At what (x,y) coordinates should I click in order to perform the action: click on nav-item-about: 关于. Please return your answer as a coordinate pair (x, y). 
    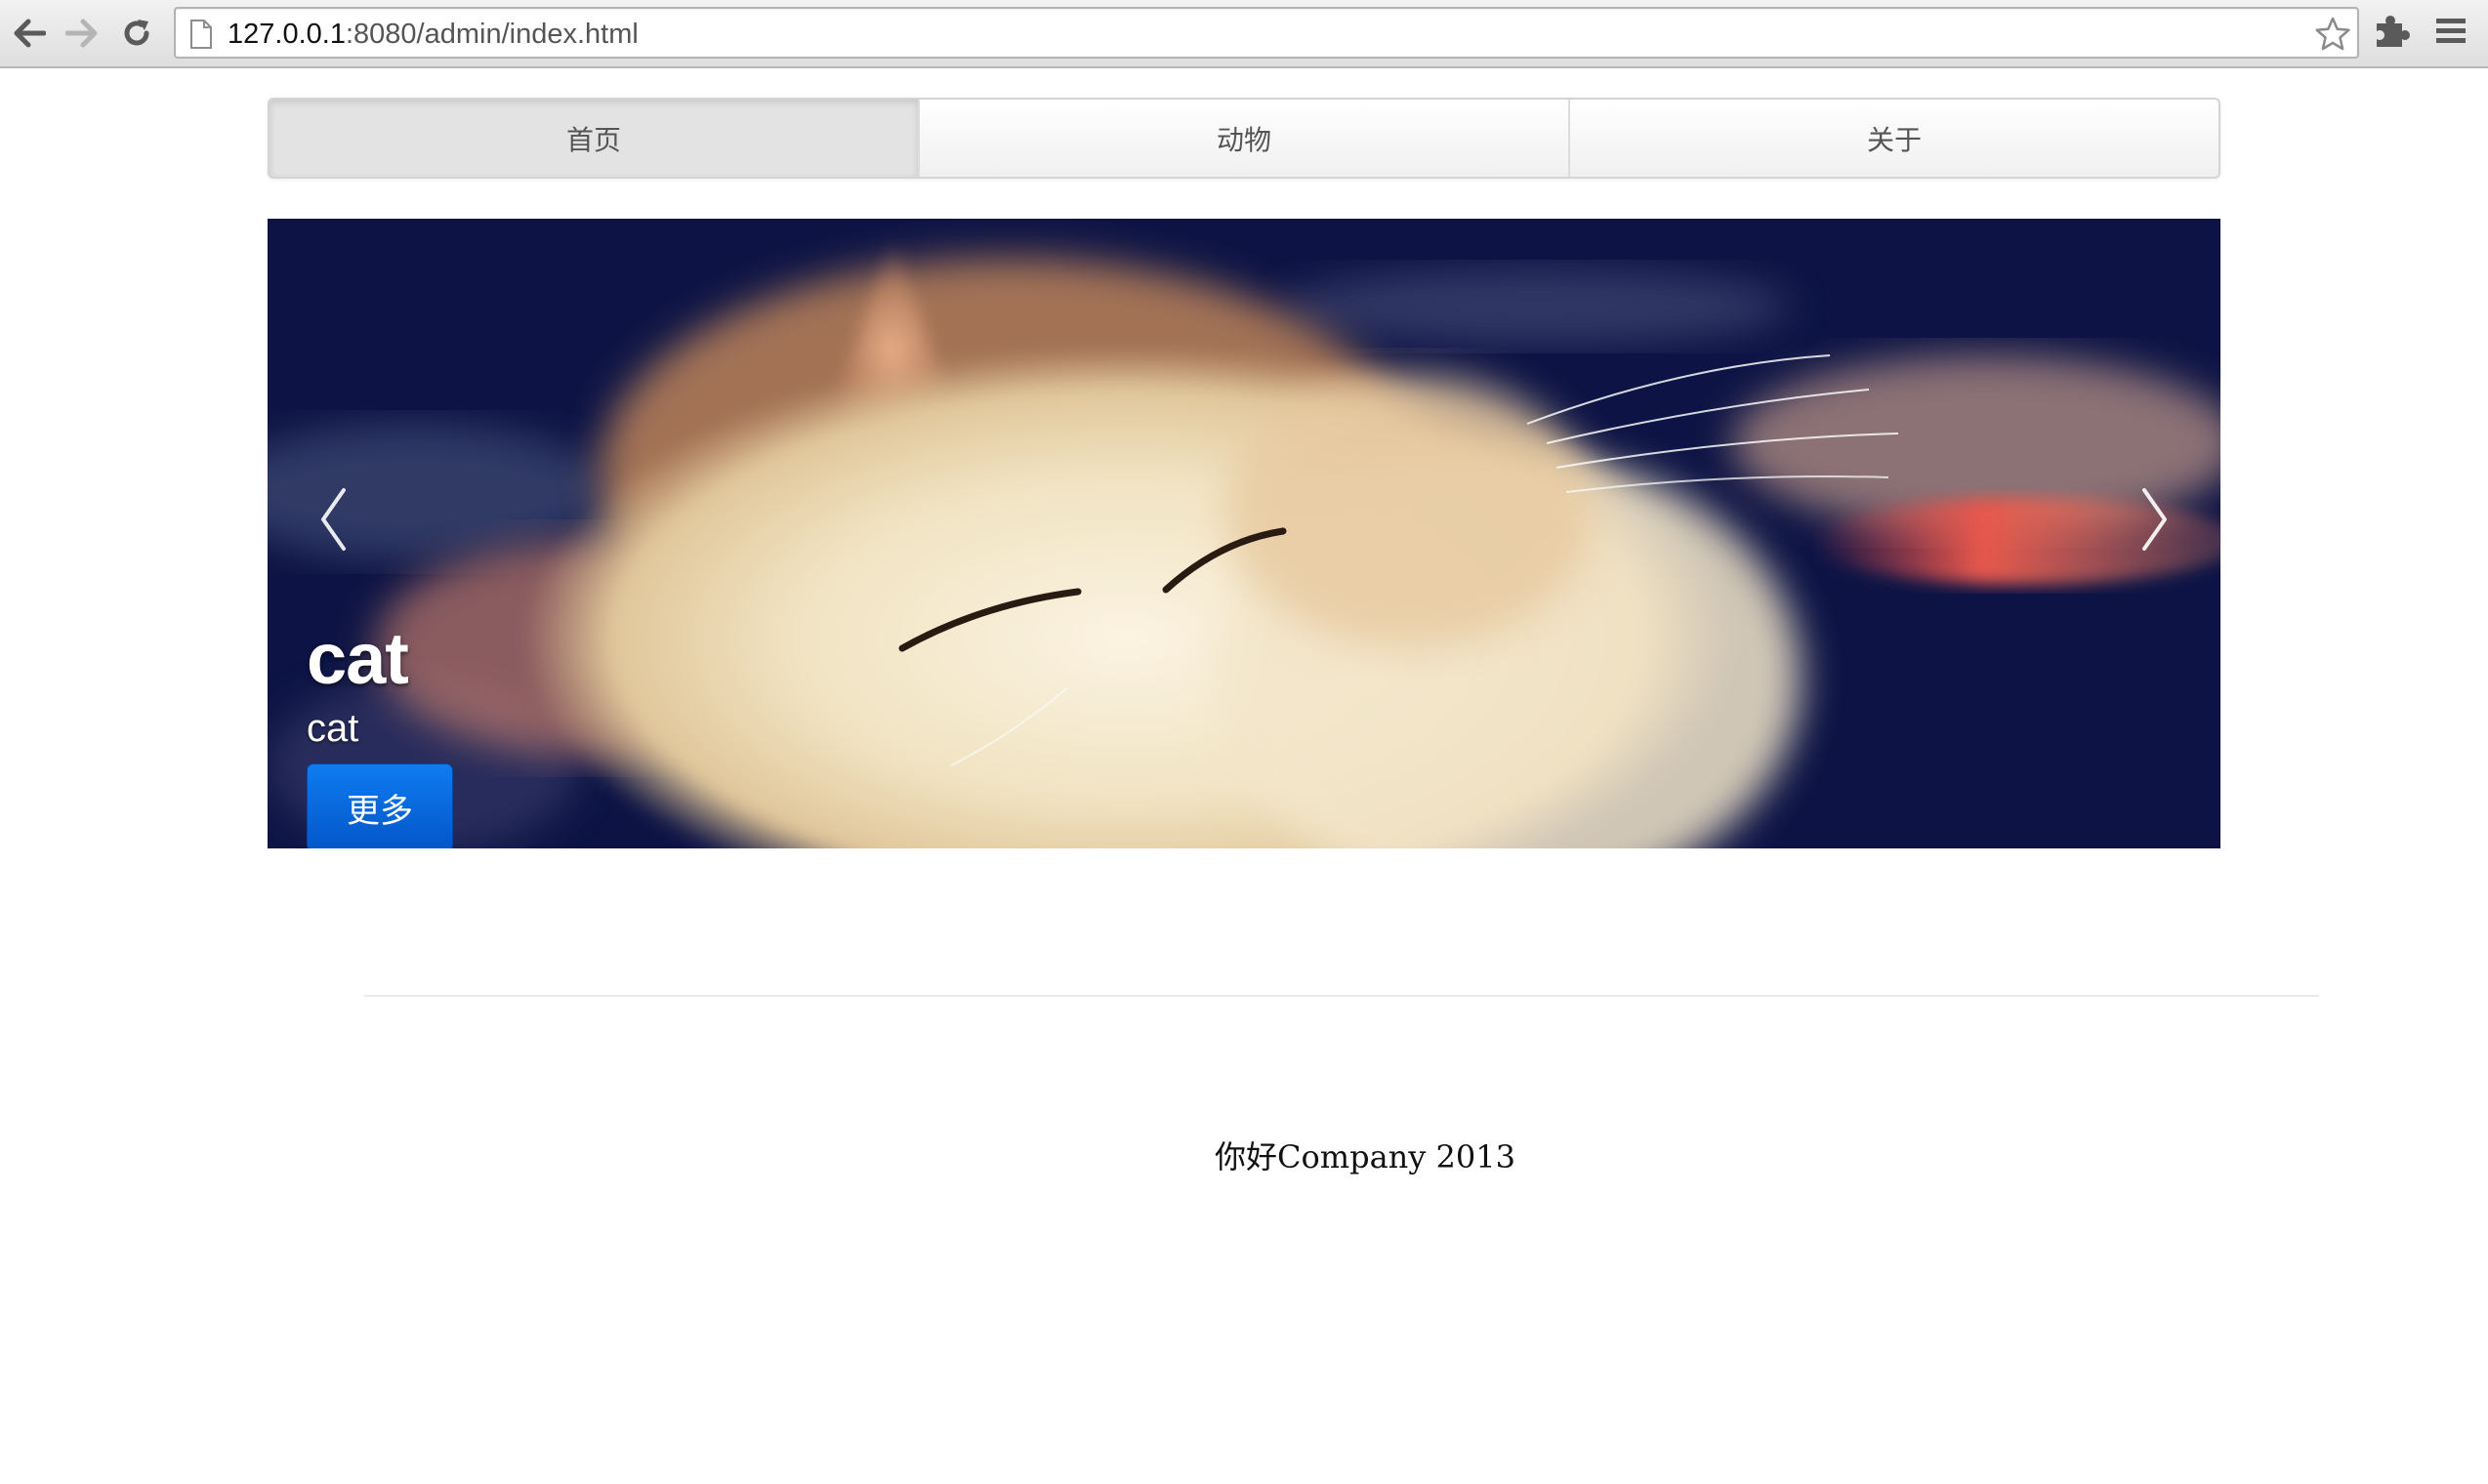
    Looking at the image, I should click on (1894, 139).